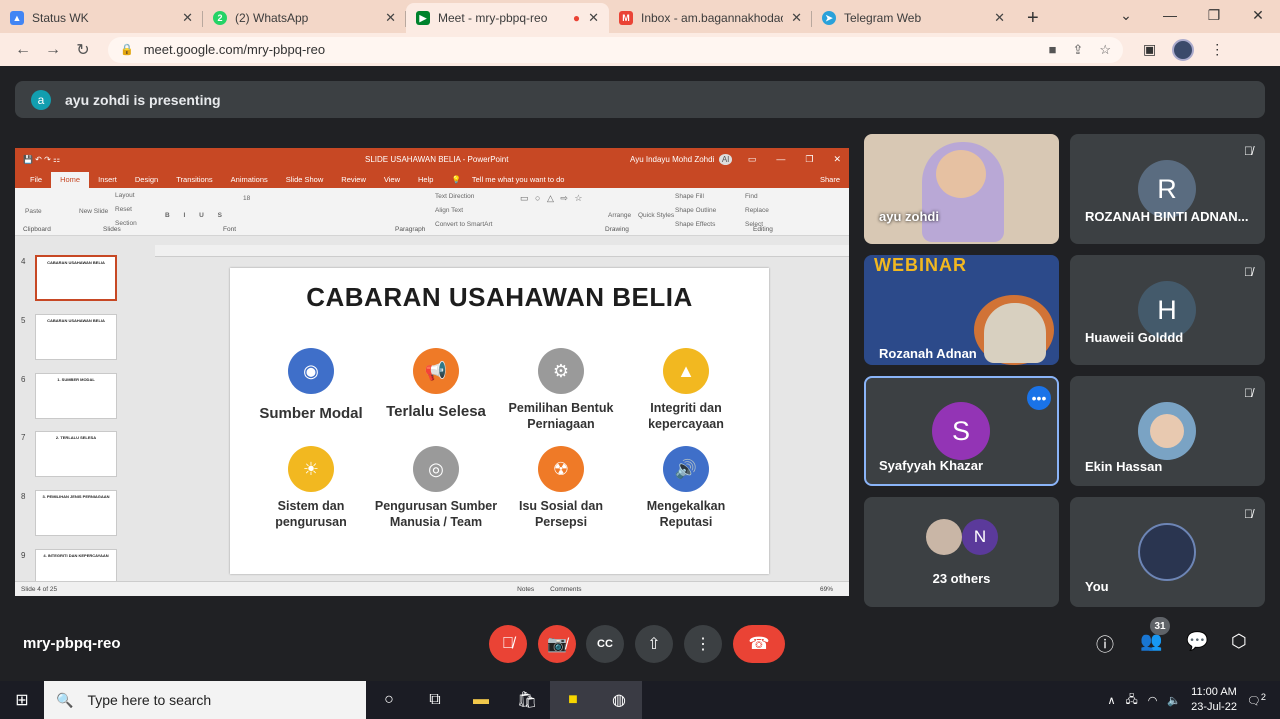  What do you see at coordinates (1256, 700) in the screenshot?
I see `notification-icon: 🗨2` at bounding box center [1256, 700].